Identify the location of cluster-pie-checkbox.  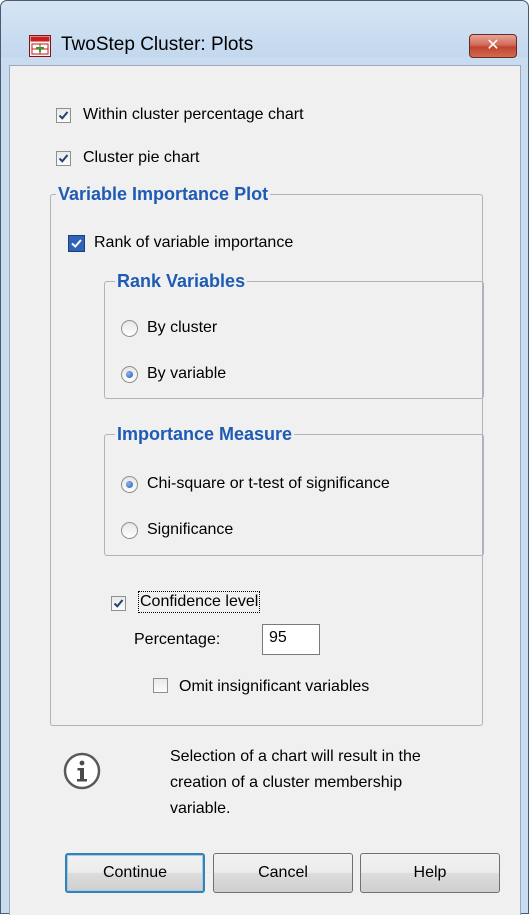
(63, 158).